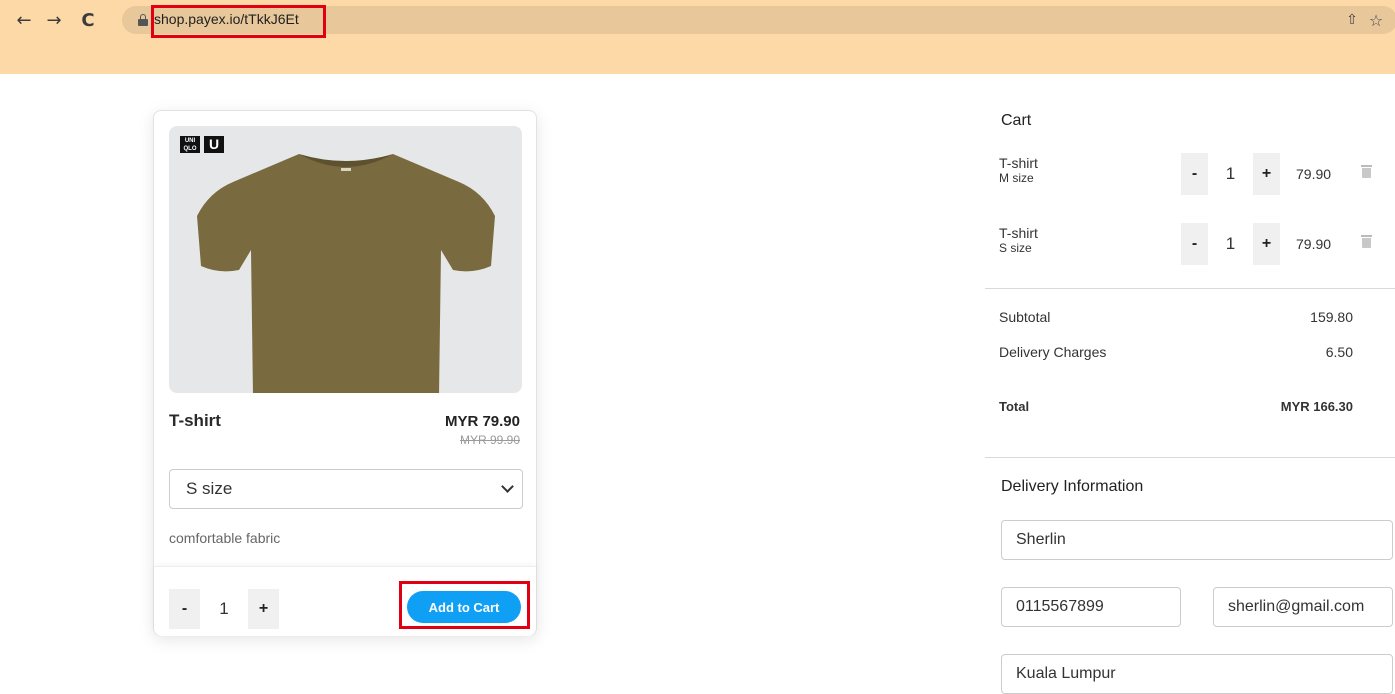  I want to click on section-divider, so click(1190, 457).